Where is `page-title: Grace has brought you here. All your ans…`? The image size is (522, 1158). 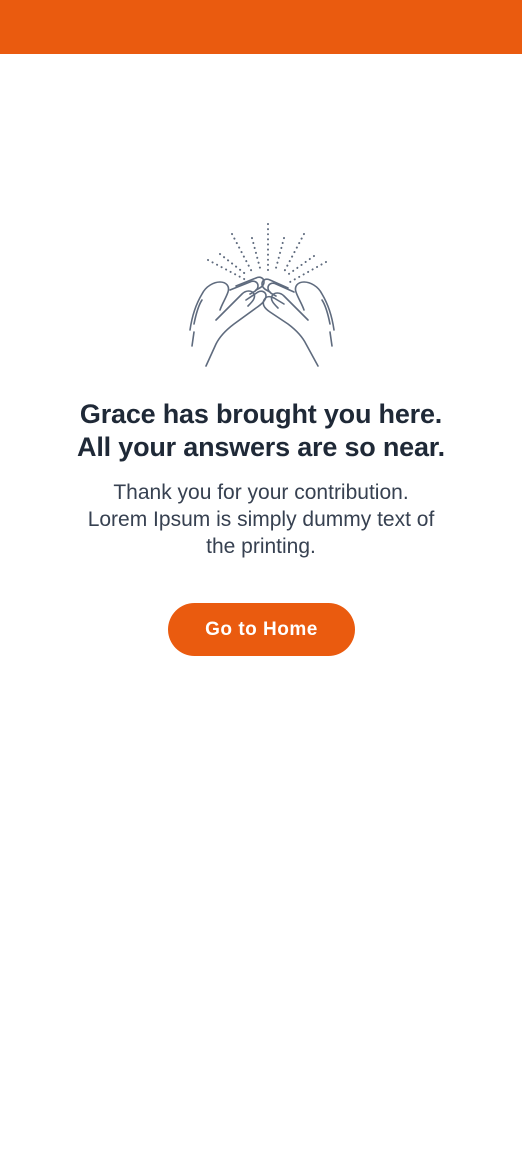 page-title: Grace has brought you here. All your ans… is located at coordinates (261, 431).